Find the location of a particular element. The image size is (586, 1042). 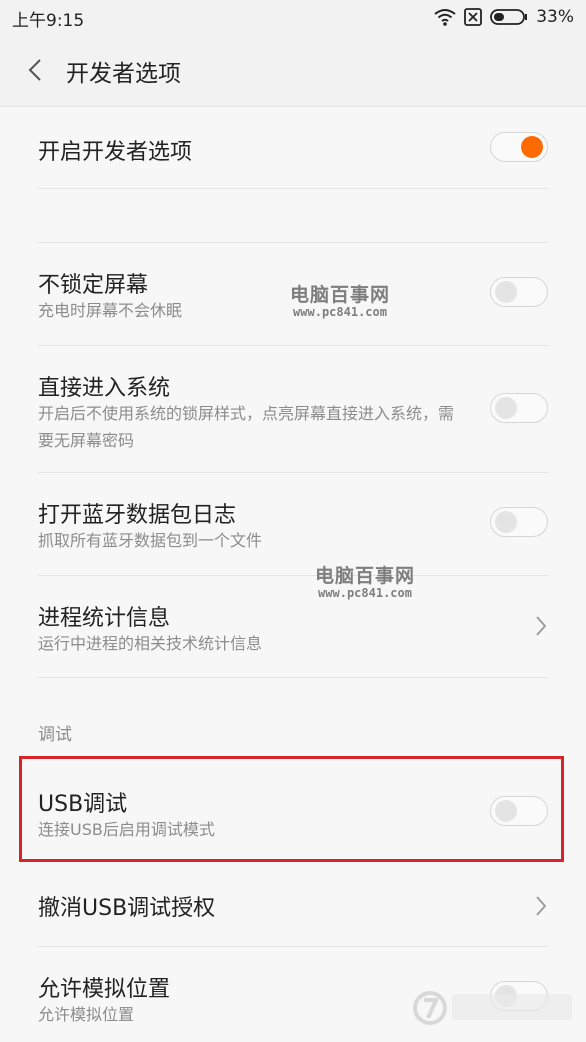

status-bar: 上午9:15 33% is located at coordinates (293, 17).